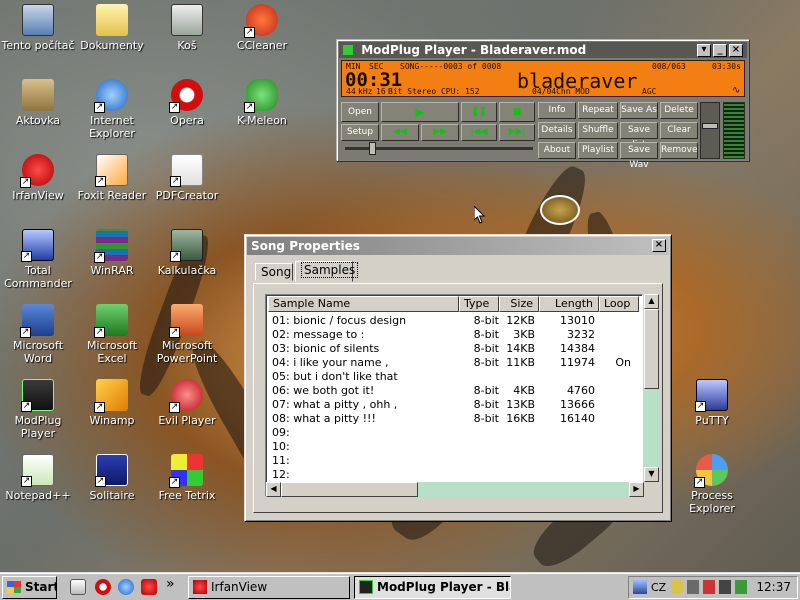 This screenshot has width=800, height=600. I want to click on desktop-icon-foxit-reader: ↗ Foxit Reader, so click(112, 178).